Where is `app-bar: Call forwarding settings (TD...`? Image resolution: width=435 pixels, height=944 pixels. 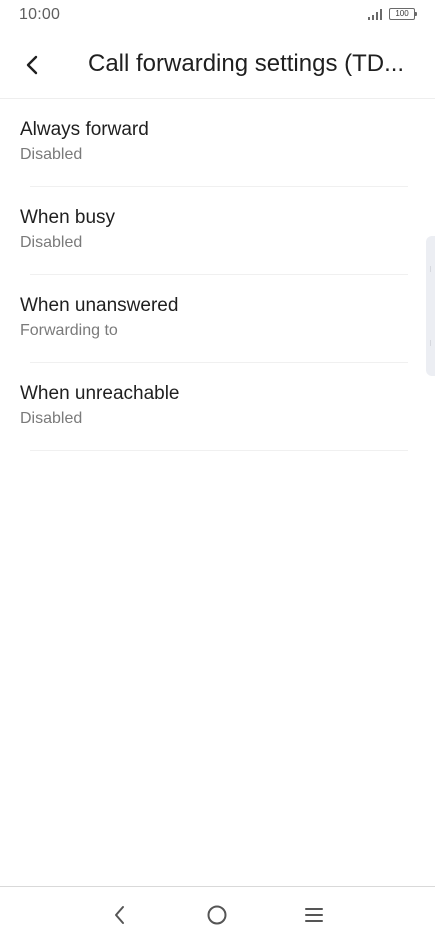
app-bar: Call forwarding settings (TD... is located at coordinates (217, 65).